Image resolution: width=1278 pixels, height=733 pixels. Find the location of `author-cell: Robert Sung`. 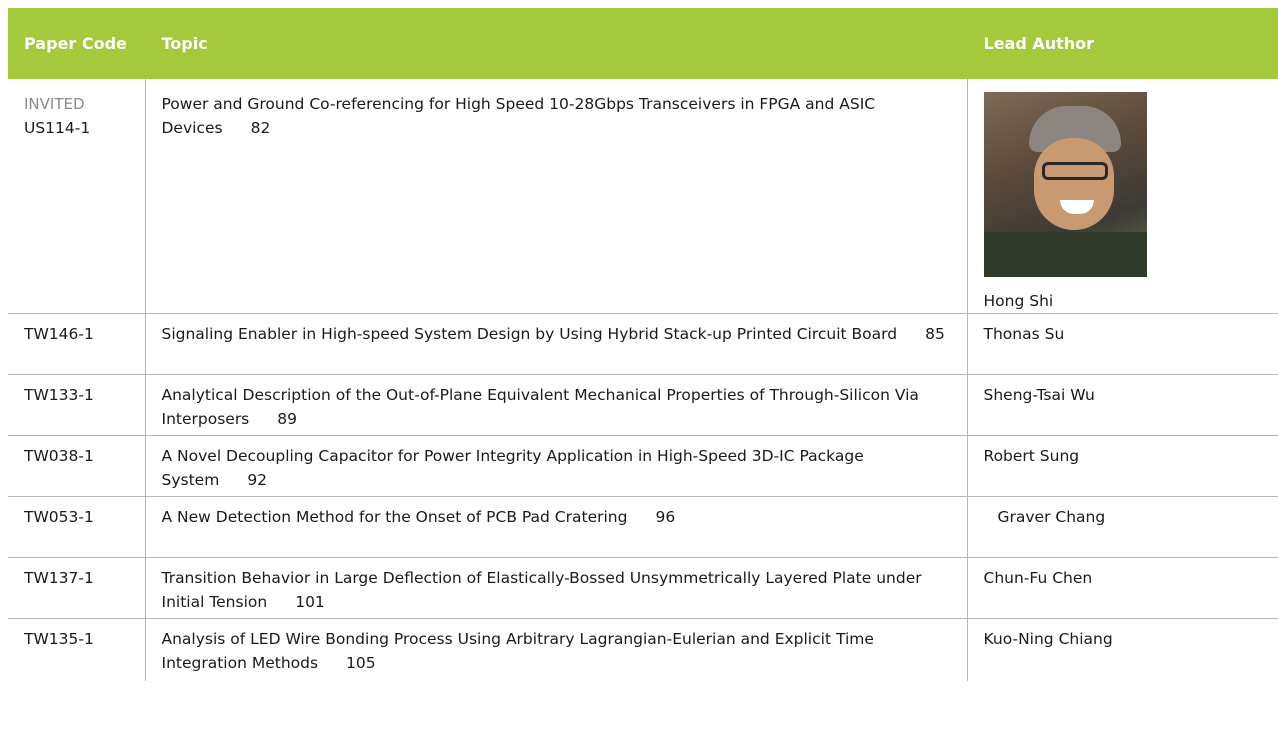

author-cell: Robert Sung is located at coordinates (1122, 466).